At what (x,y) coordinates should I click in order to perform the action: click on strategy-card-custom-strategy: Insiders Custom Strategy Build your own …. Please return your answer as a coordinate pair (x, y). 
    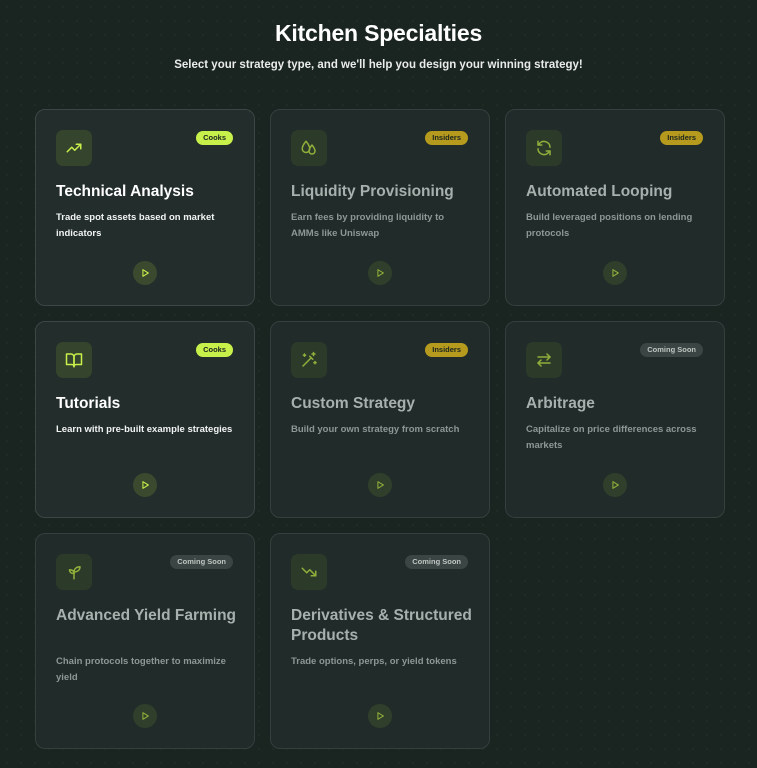
    Looking at the image, I should click on (380, 419).